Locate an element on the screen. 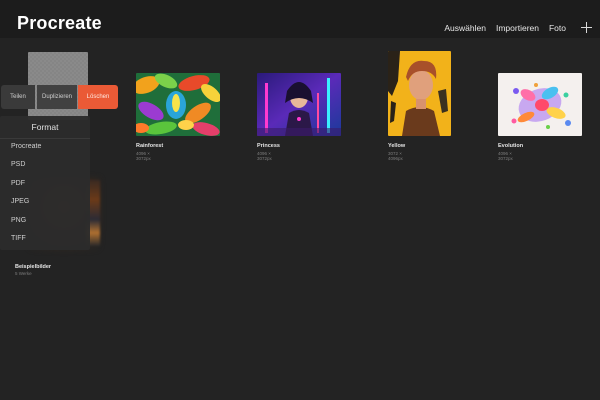 Image resolution: width=600 pixels, height=400 pixels. artwork-title: Yellow is located at coordinates (397, 146).